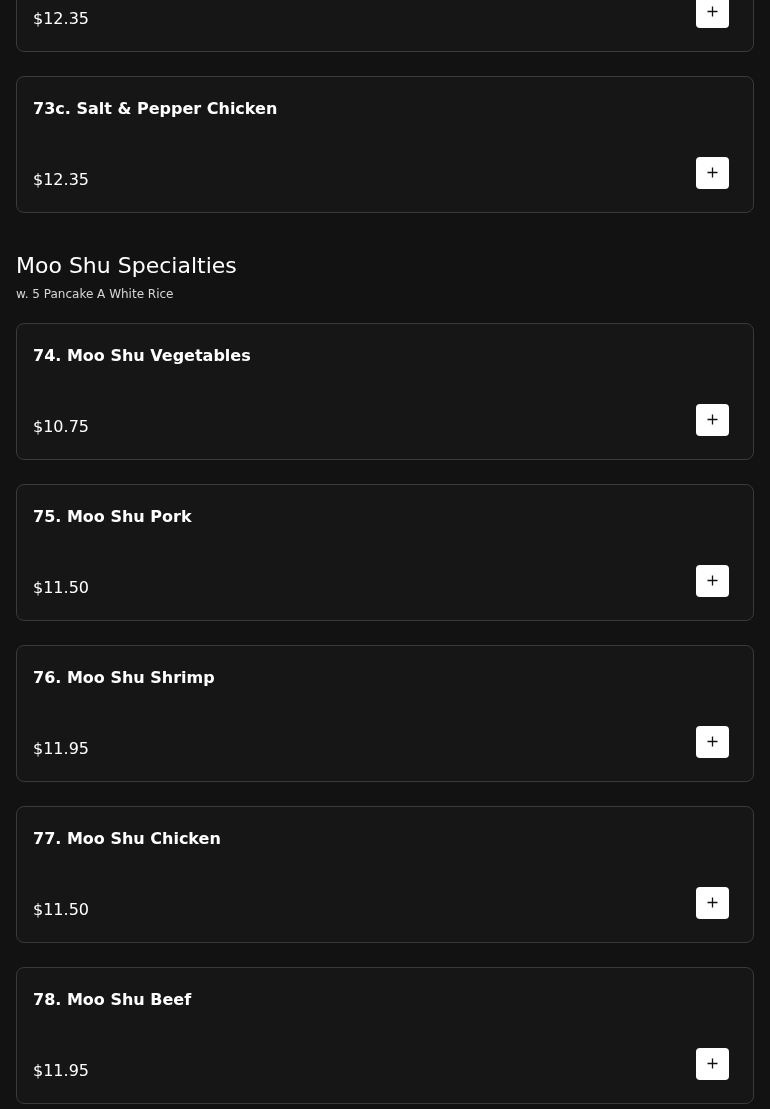 Image resolution: width=770 pixels, height=1109 pixels. I want to click on item-name: 75. Moo Shu Pork, so click(112, 516).